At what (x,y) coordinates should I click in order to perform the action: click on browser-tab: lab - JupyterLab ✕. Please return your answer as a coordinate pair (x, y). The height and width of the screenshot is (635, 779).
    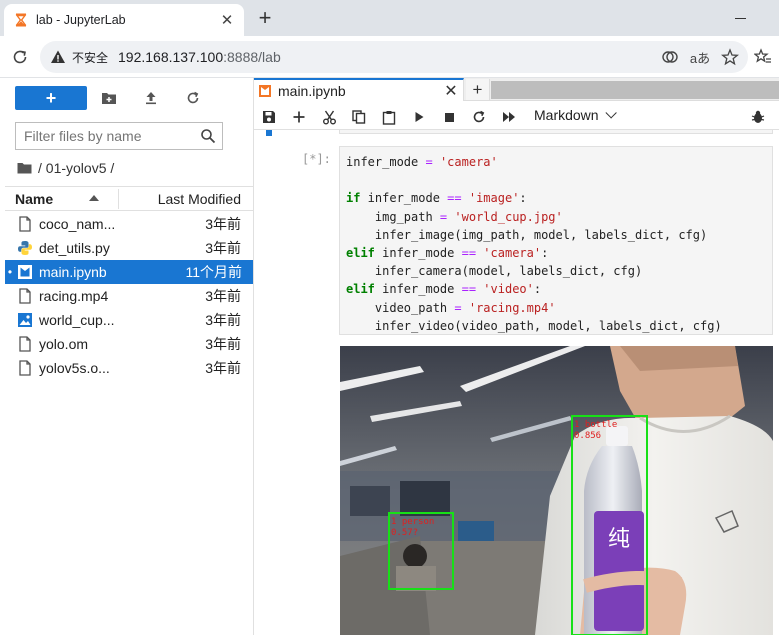
    Looking at the image, I should click on (124, 20).